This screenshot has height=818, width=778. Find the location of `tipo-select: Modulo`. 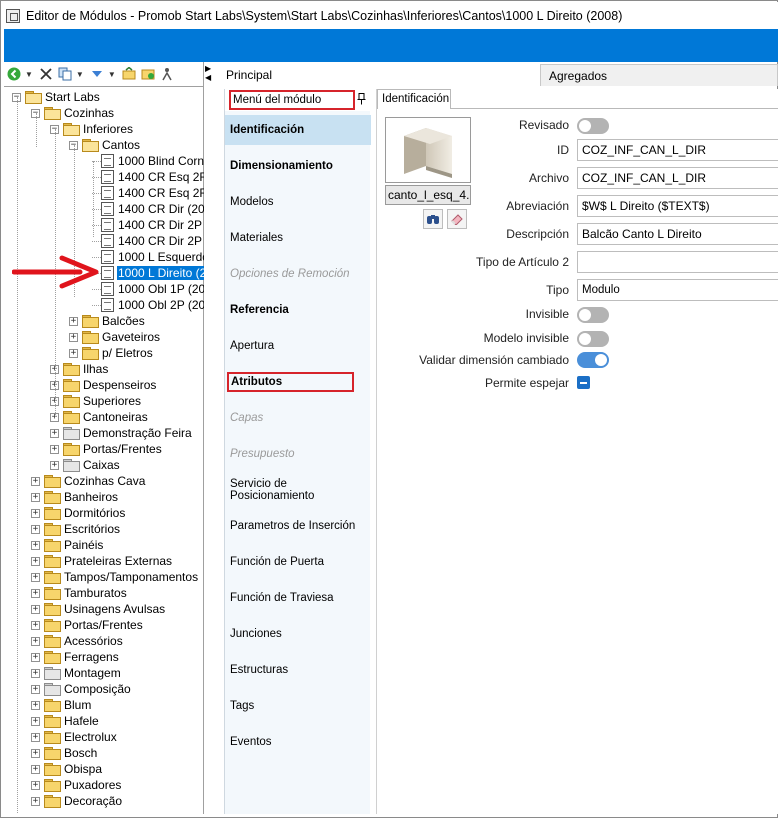

tipo-select: Modulo is located at coordinates (677, 290).